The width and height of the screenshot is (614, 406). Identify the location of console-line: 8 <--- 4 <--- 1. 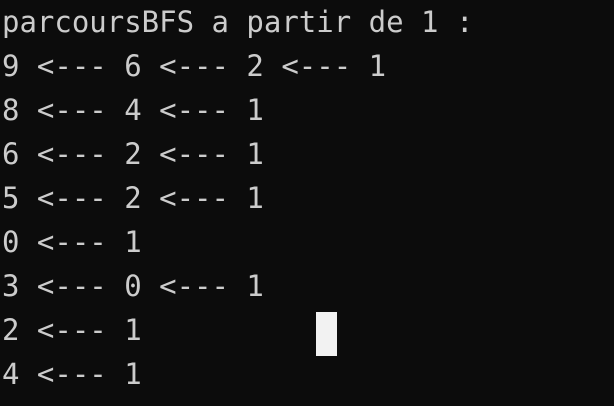
(133, 110).